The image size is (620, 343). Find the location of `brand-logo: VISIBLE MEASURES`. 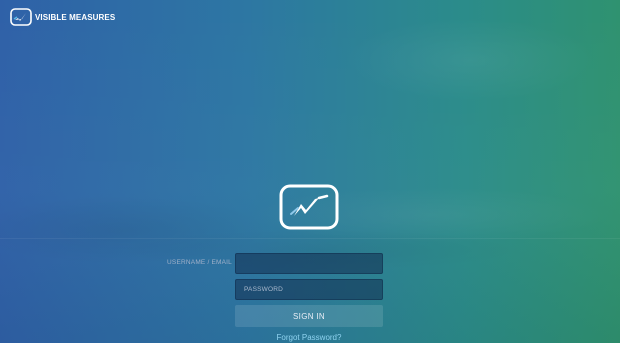

brand-logo: VISIBLE MEASURES is located at coordinates (62, 17).